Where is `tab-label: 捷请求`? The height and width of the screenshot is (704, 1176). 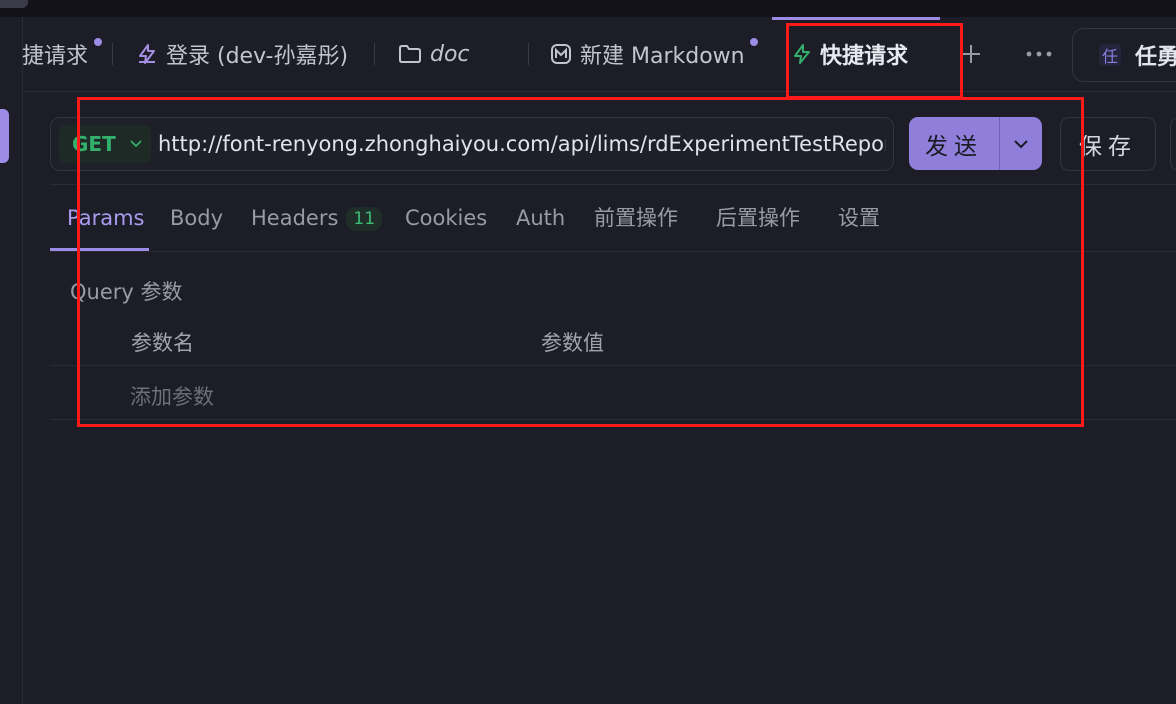 tab-label: 捷请求 is located at coordinates (55, 56).